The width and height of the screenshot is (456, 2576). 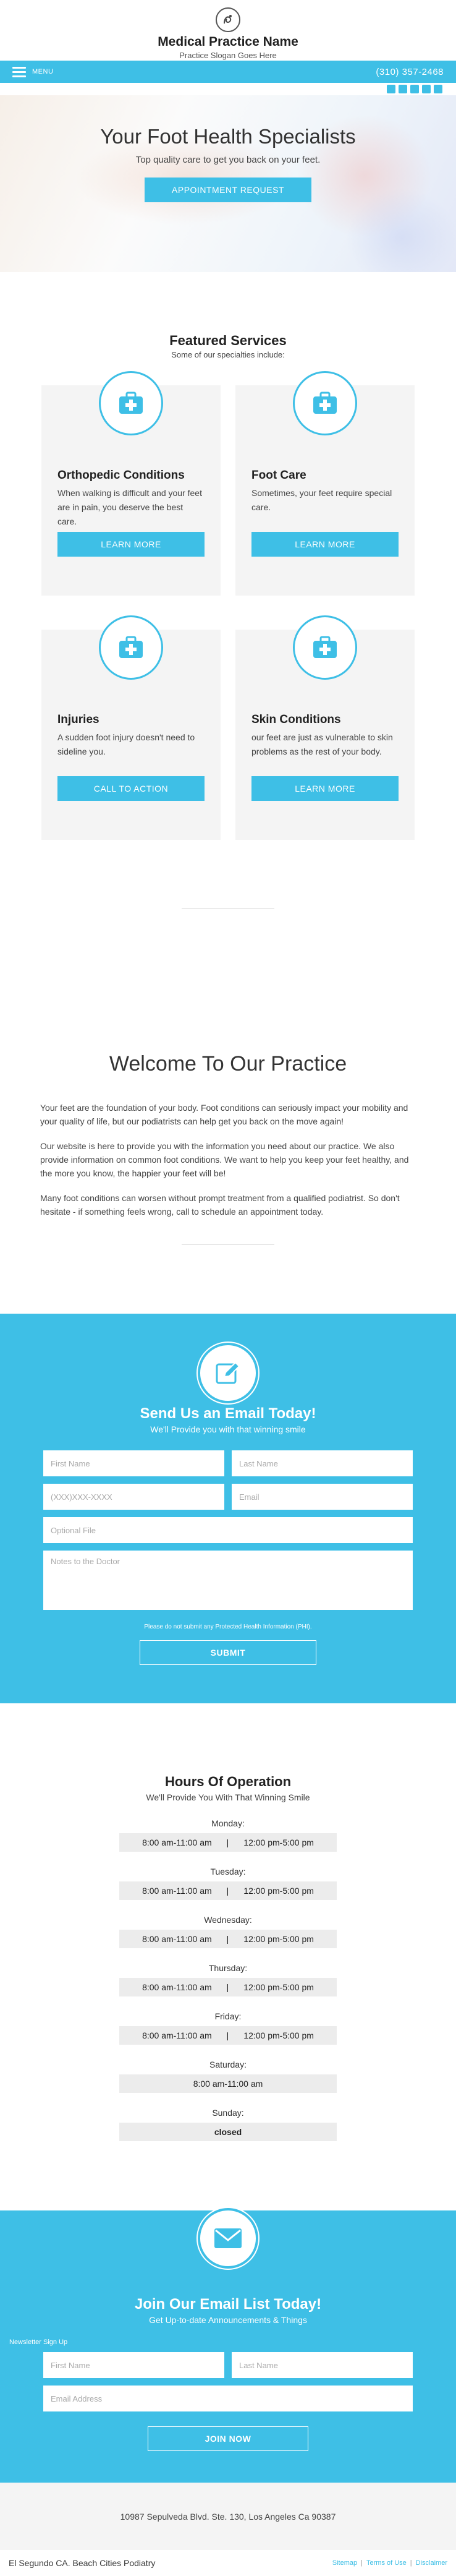 What do you see at coordinates (19, 71) in the screenshot?
I see `hamburger-icon` at bounding box center [19, 71].